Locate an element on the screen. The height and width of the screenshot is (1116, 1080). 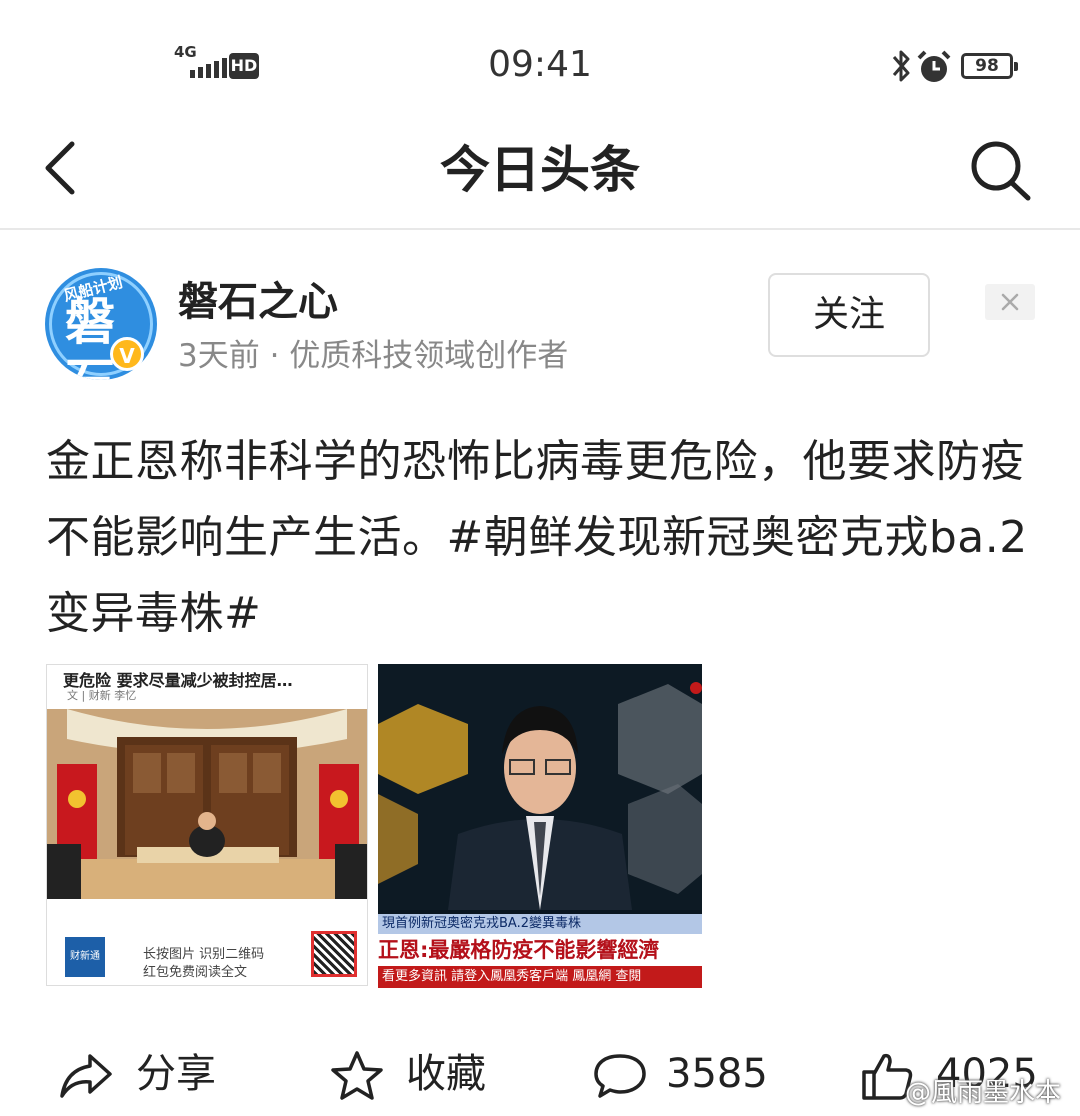
image-promo-footer: 财新通 长按图片 识别二维码 红包免费阅读全文 is located at coordinates (207, 943).